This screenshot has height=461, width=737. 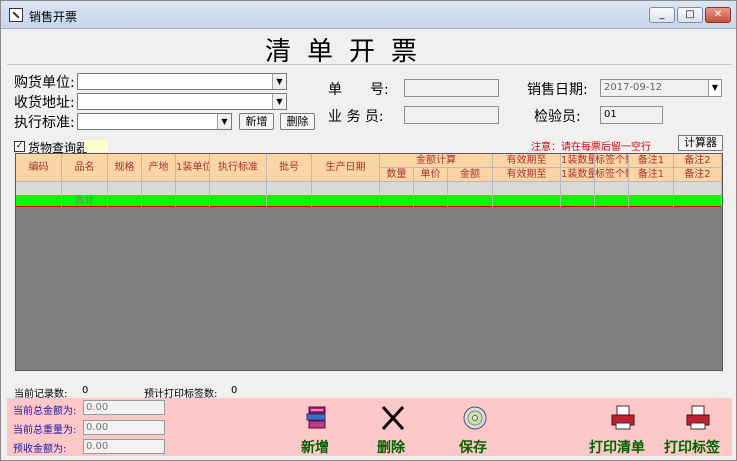 I want to click on goods-query-checkbox: ✓, so click(x=19, y=146).